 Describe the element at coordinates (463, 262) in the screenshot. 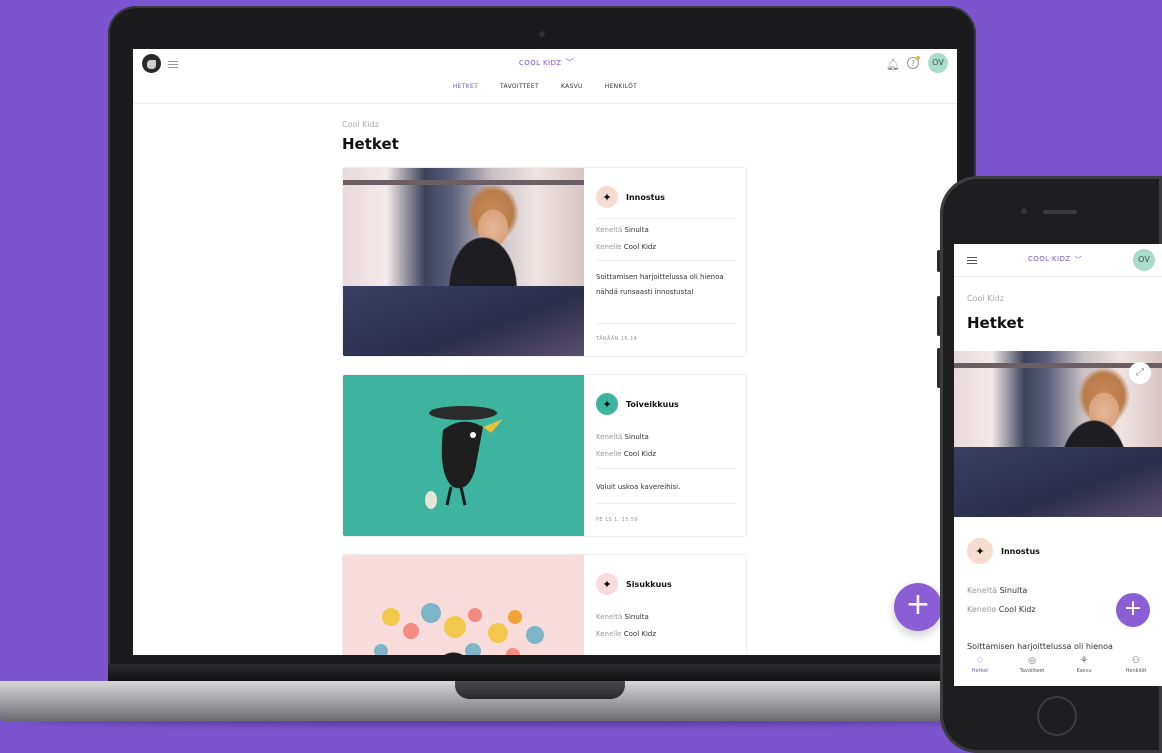

I see `moment-photo` at that location.